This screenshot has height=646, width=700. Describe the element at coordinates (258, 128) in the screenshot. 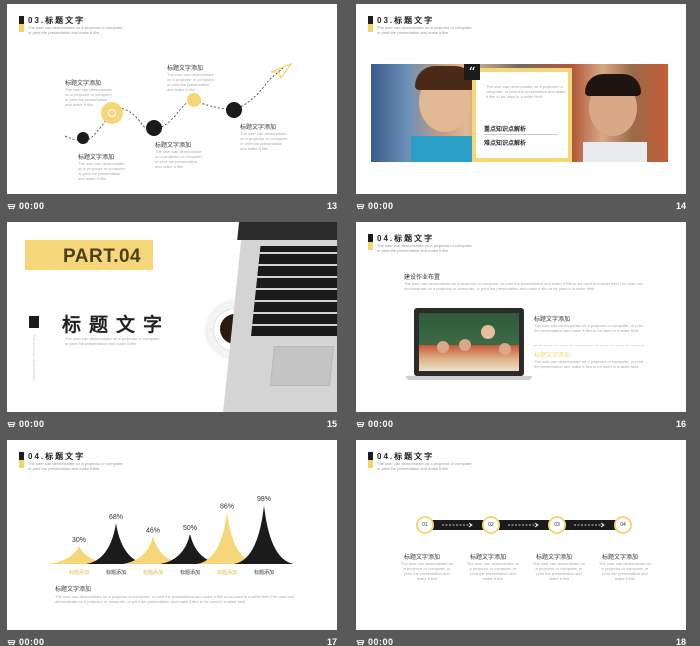

I see `step-label-5: 标题文字添加` at that location.